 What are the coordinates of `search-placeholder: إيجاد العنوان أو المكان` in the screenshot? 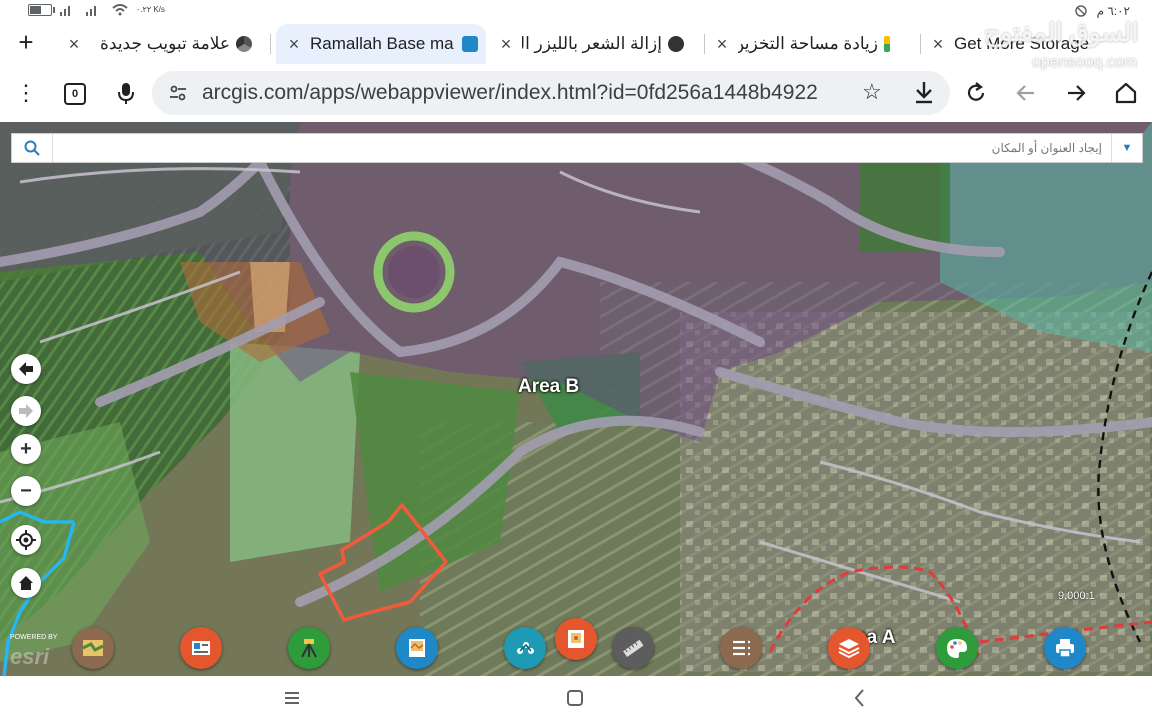 It's located at (1047, 148).